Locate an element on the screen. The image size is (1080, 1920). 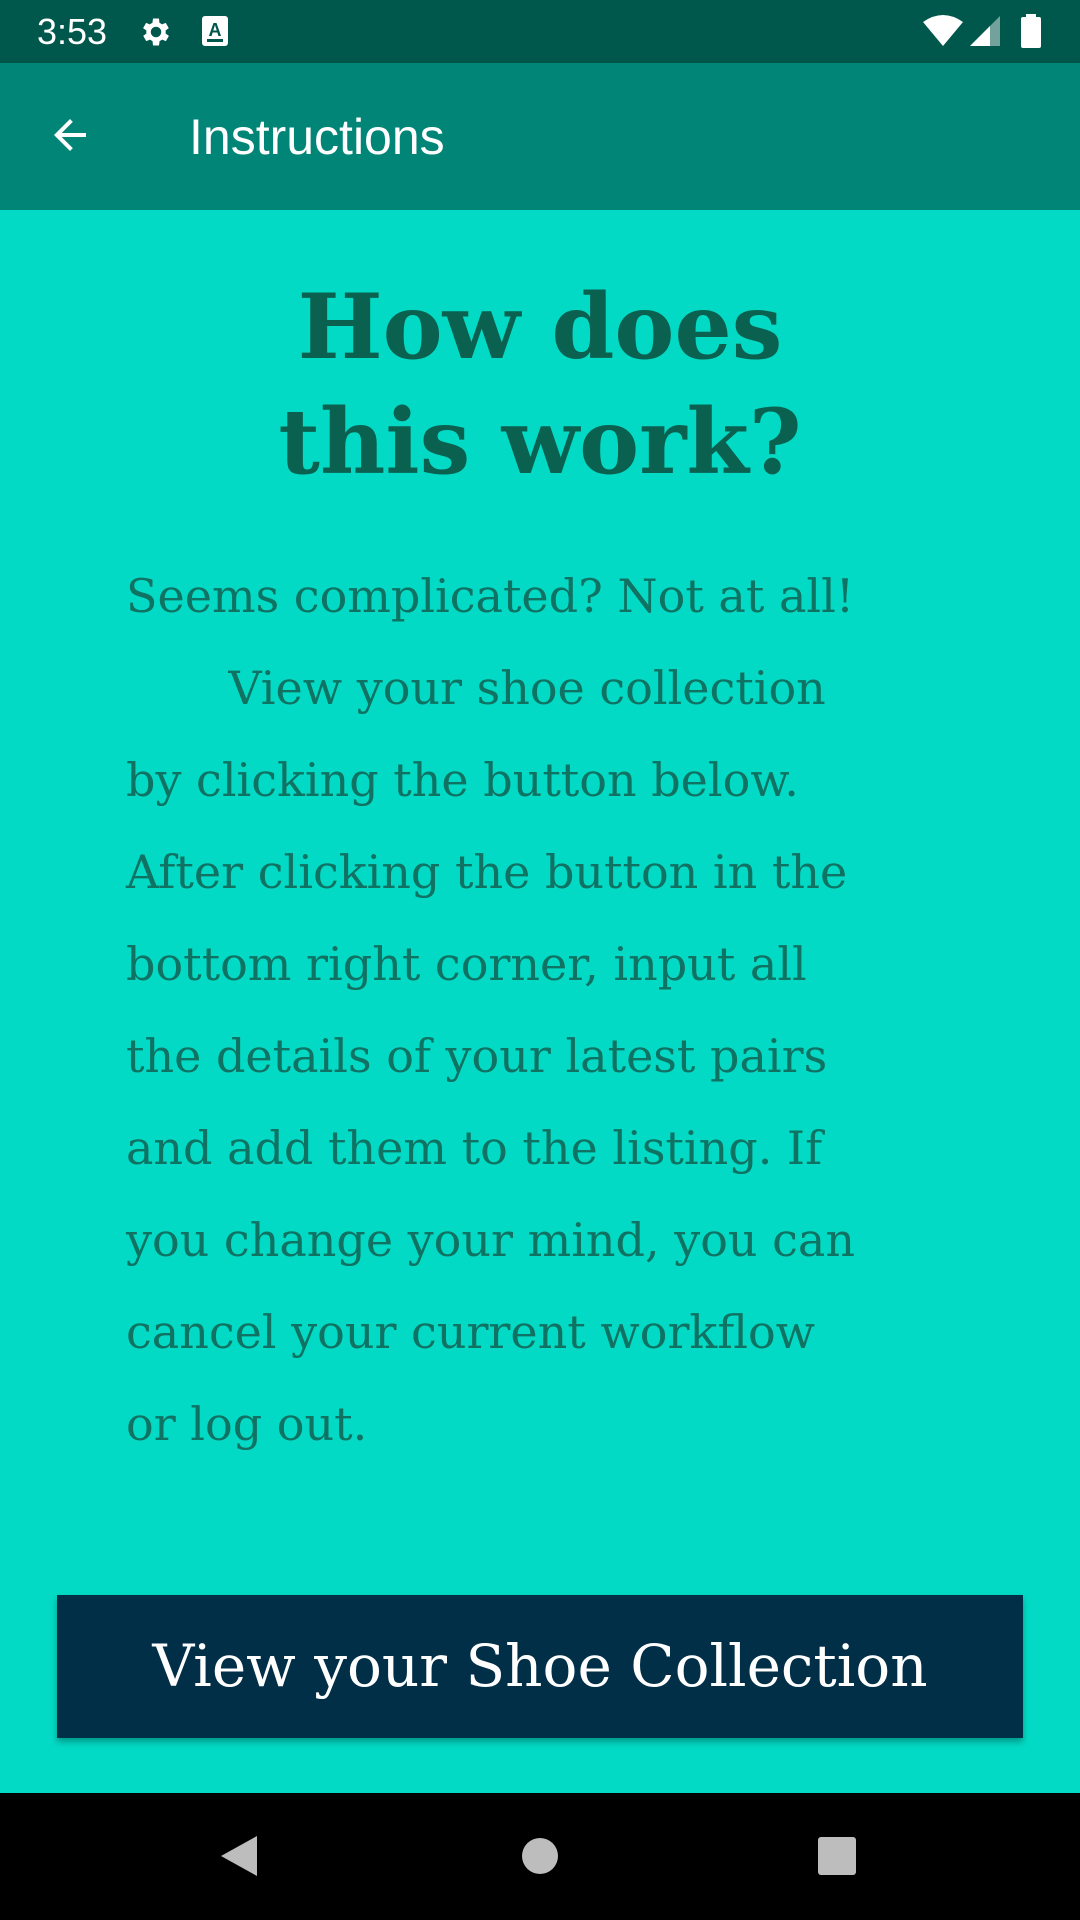
home-circle-icon is located at coordinates (540, 1858).